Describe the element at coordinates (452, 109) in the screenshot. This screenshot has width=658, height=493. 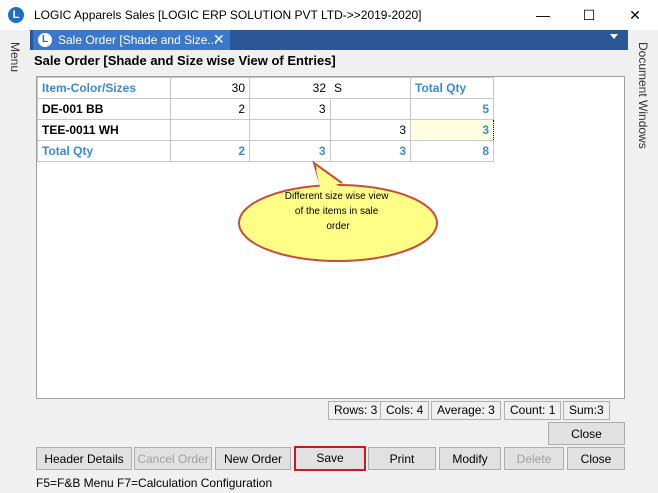
I see `row-total-cell: 5` at that location.